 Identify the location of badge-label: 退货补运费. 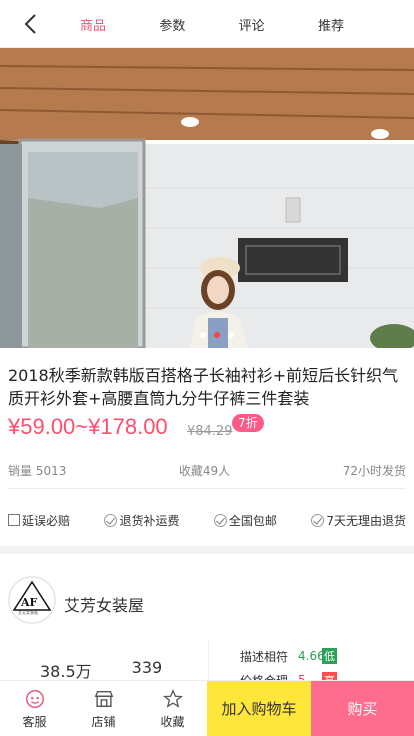
(149, 520).